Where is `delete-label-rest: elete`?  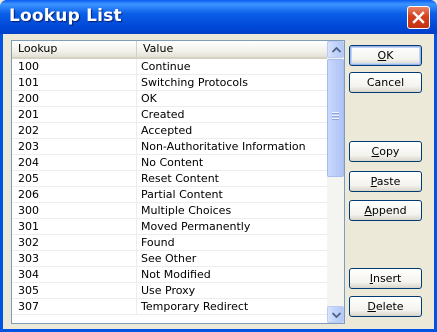
delete-label-rest: elete is located at coordinates (389, 306).